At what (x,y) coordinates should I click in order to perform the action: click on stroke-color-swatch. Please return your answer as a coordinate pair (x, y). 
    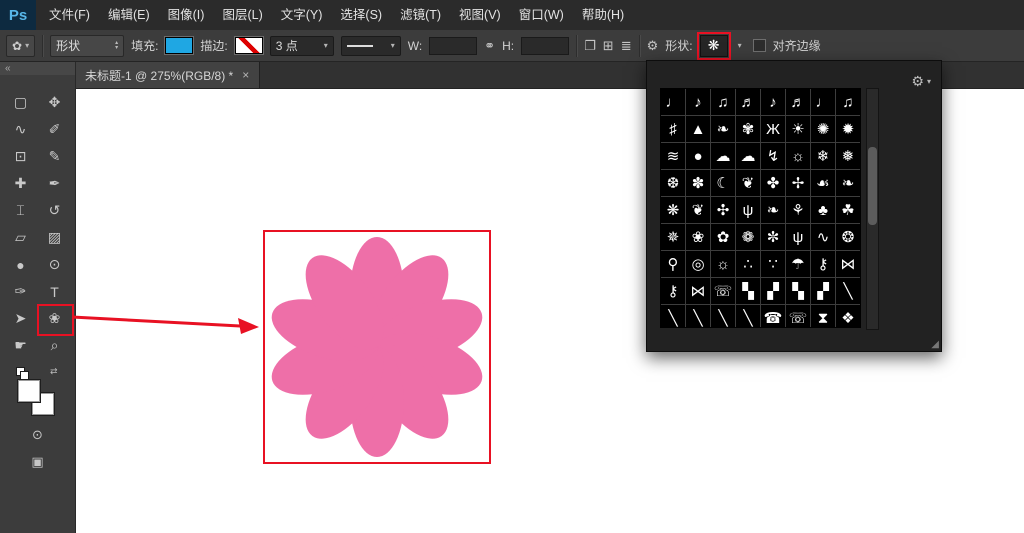
    Looking at the image, I should click on (248, 45).